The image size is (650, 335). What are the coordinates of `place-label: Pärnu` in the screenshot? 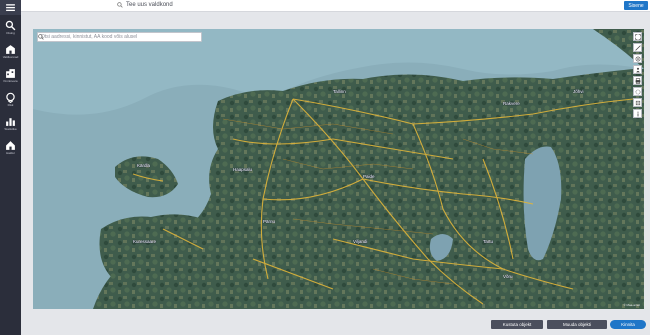 It's located at (269, 221).